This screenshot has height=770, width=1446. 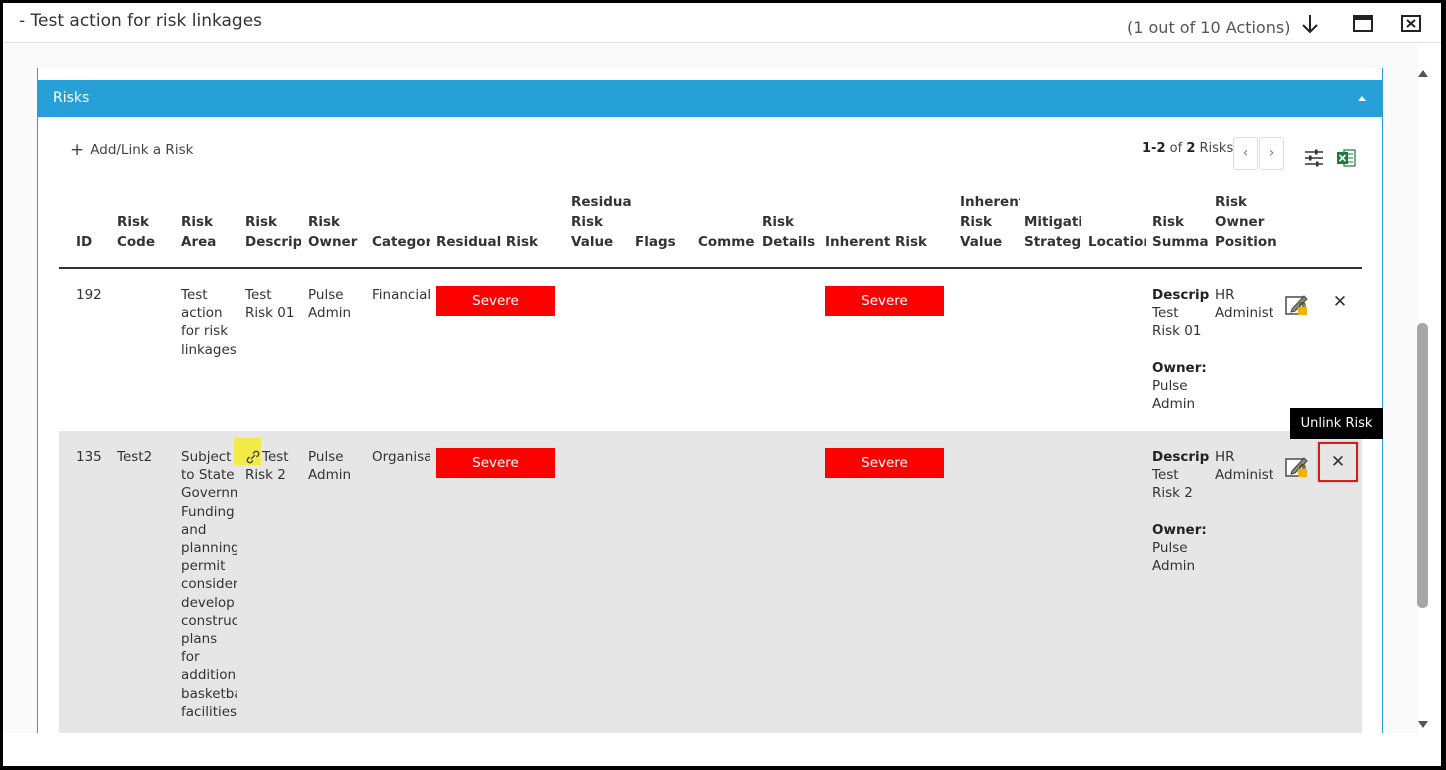 I want to click on close-icon, so click(x=1411, y=24).